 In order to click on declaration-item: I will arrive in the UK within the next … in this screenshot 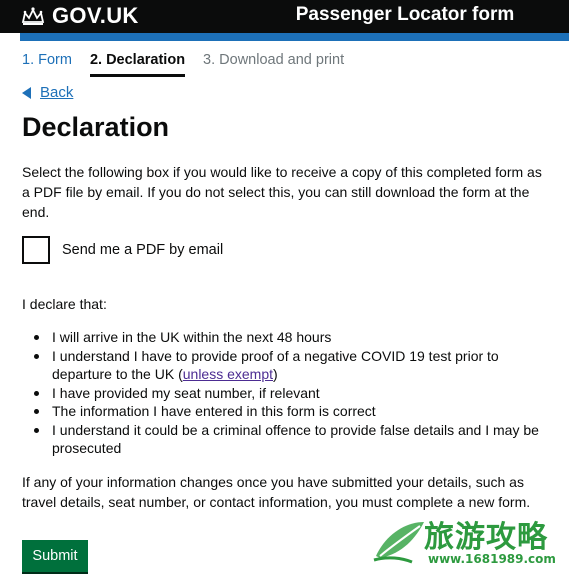, I will do `click(282, 337)`.